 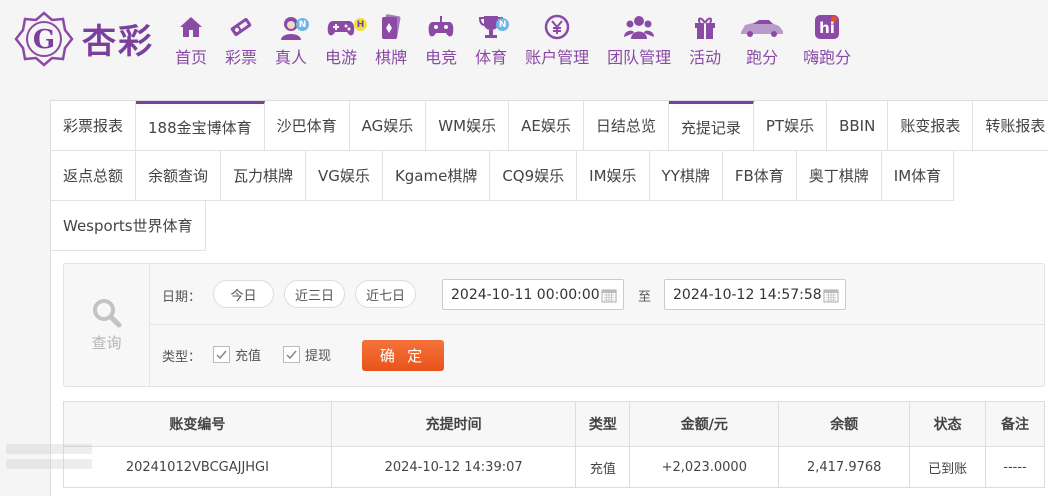 I want to click on start-date-input: 2024-10-11 00:00:00, so click(x=533, y=294).